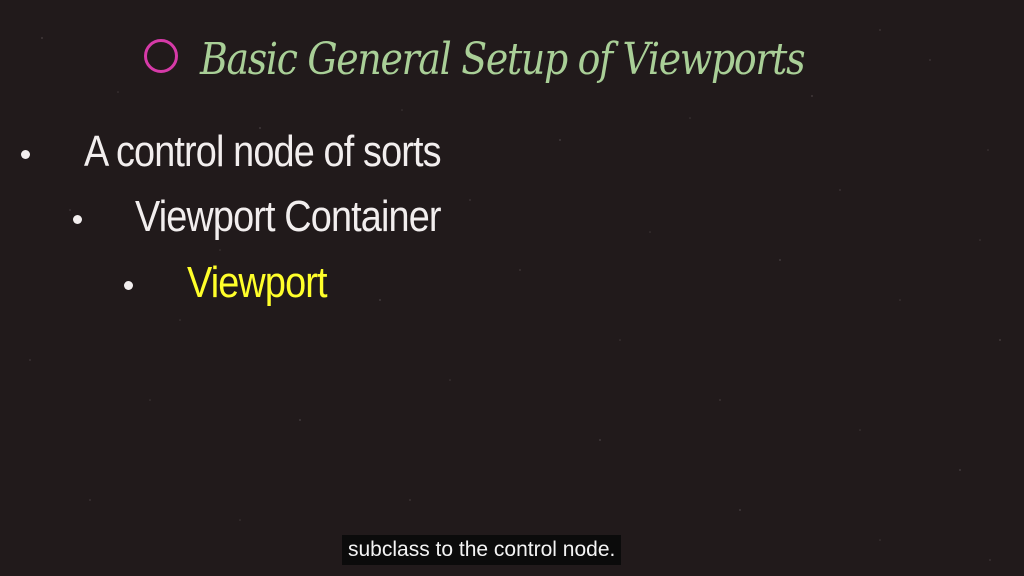 This screenshot has width=1024, height=576. What do you see at coordinates (482, 550) in the screenshot?
I see `video-caption: subclass to the control node.` at bounding box center [482, 550].